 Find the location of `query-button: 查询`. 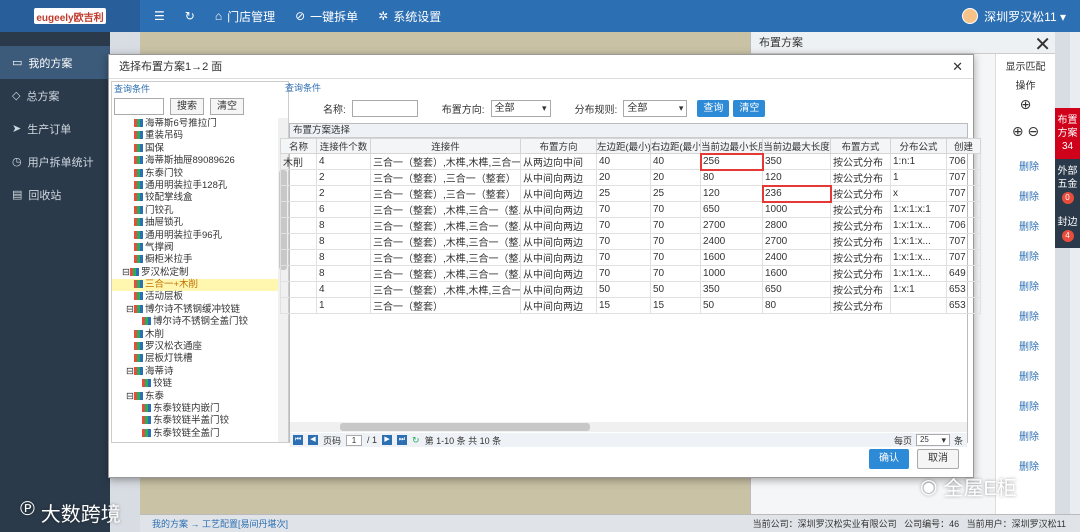

query-button: 查询 is located at coordinates (713, 108).